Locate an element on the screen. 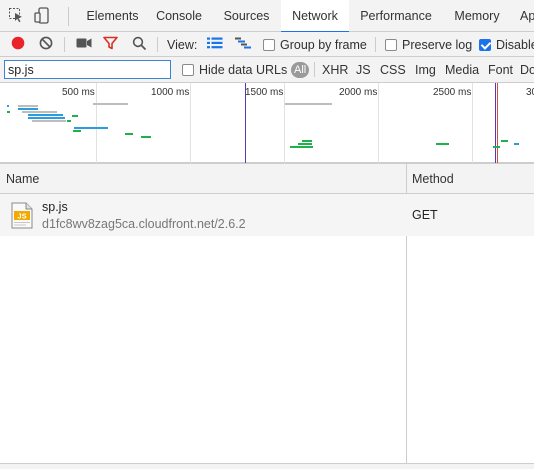 The width and height of the screenshot is (534, 469). filter-icon is located at coordinates (110, 44).